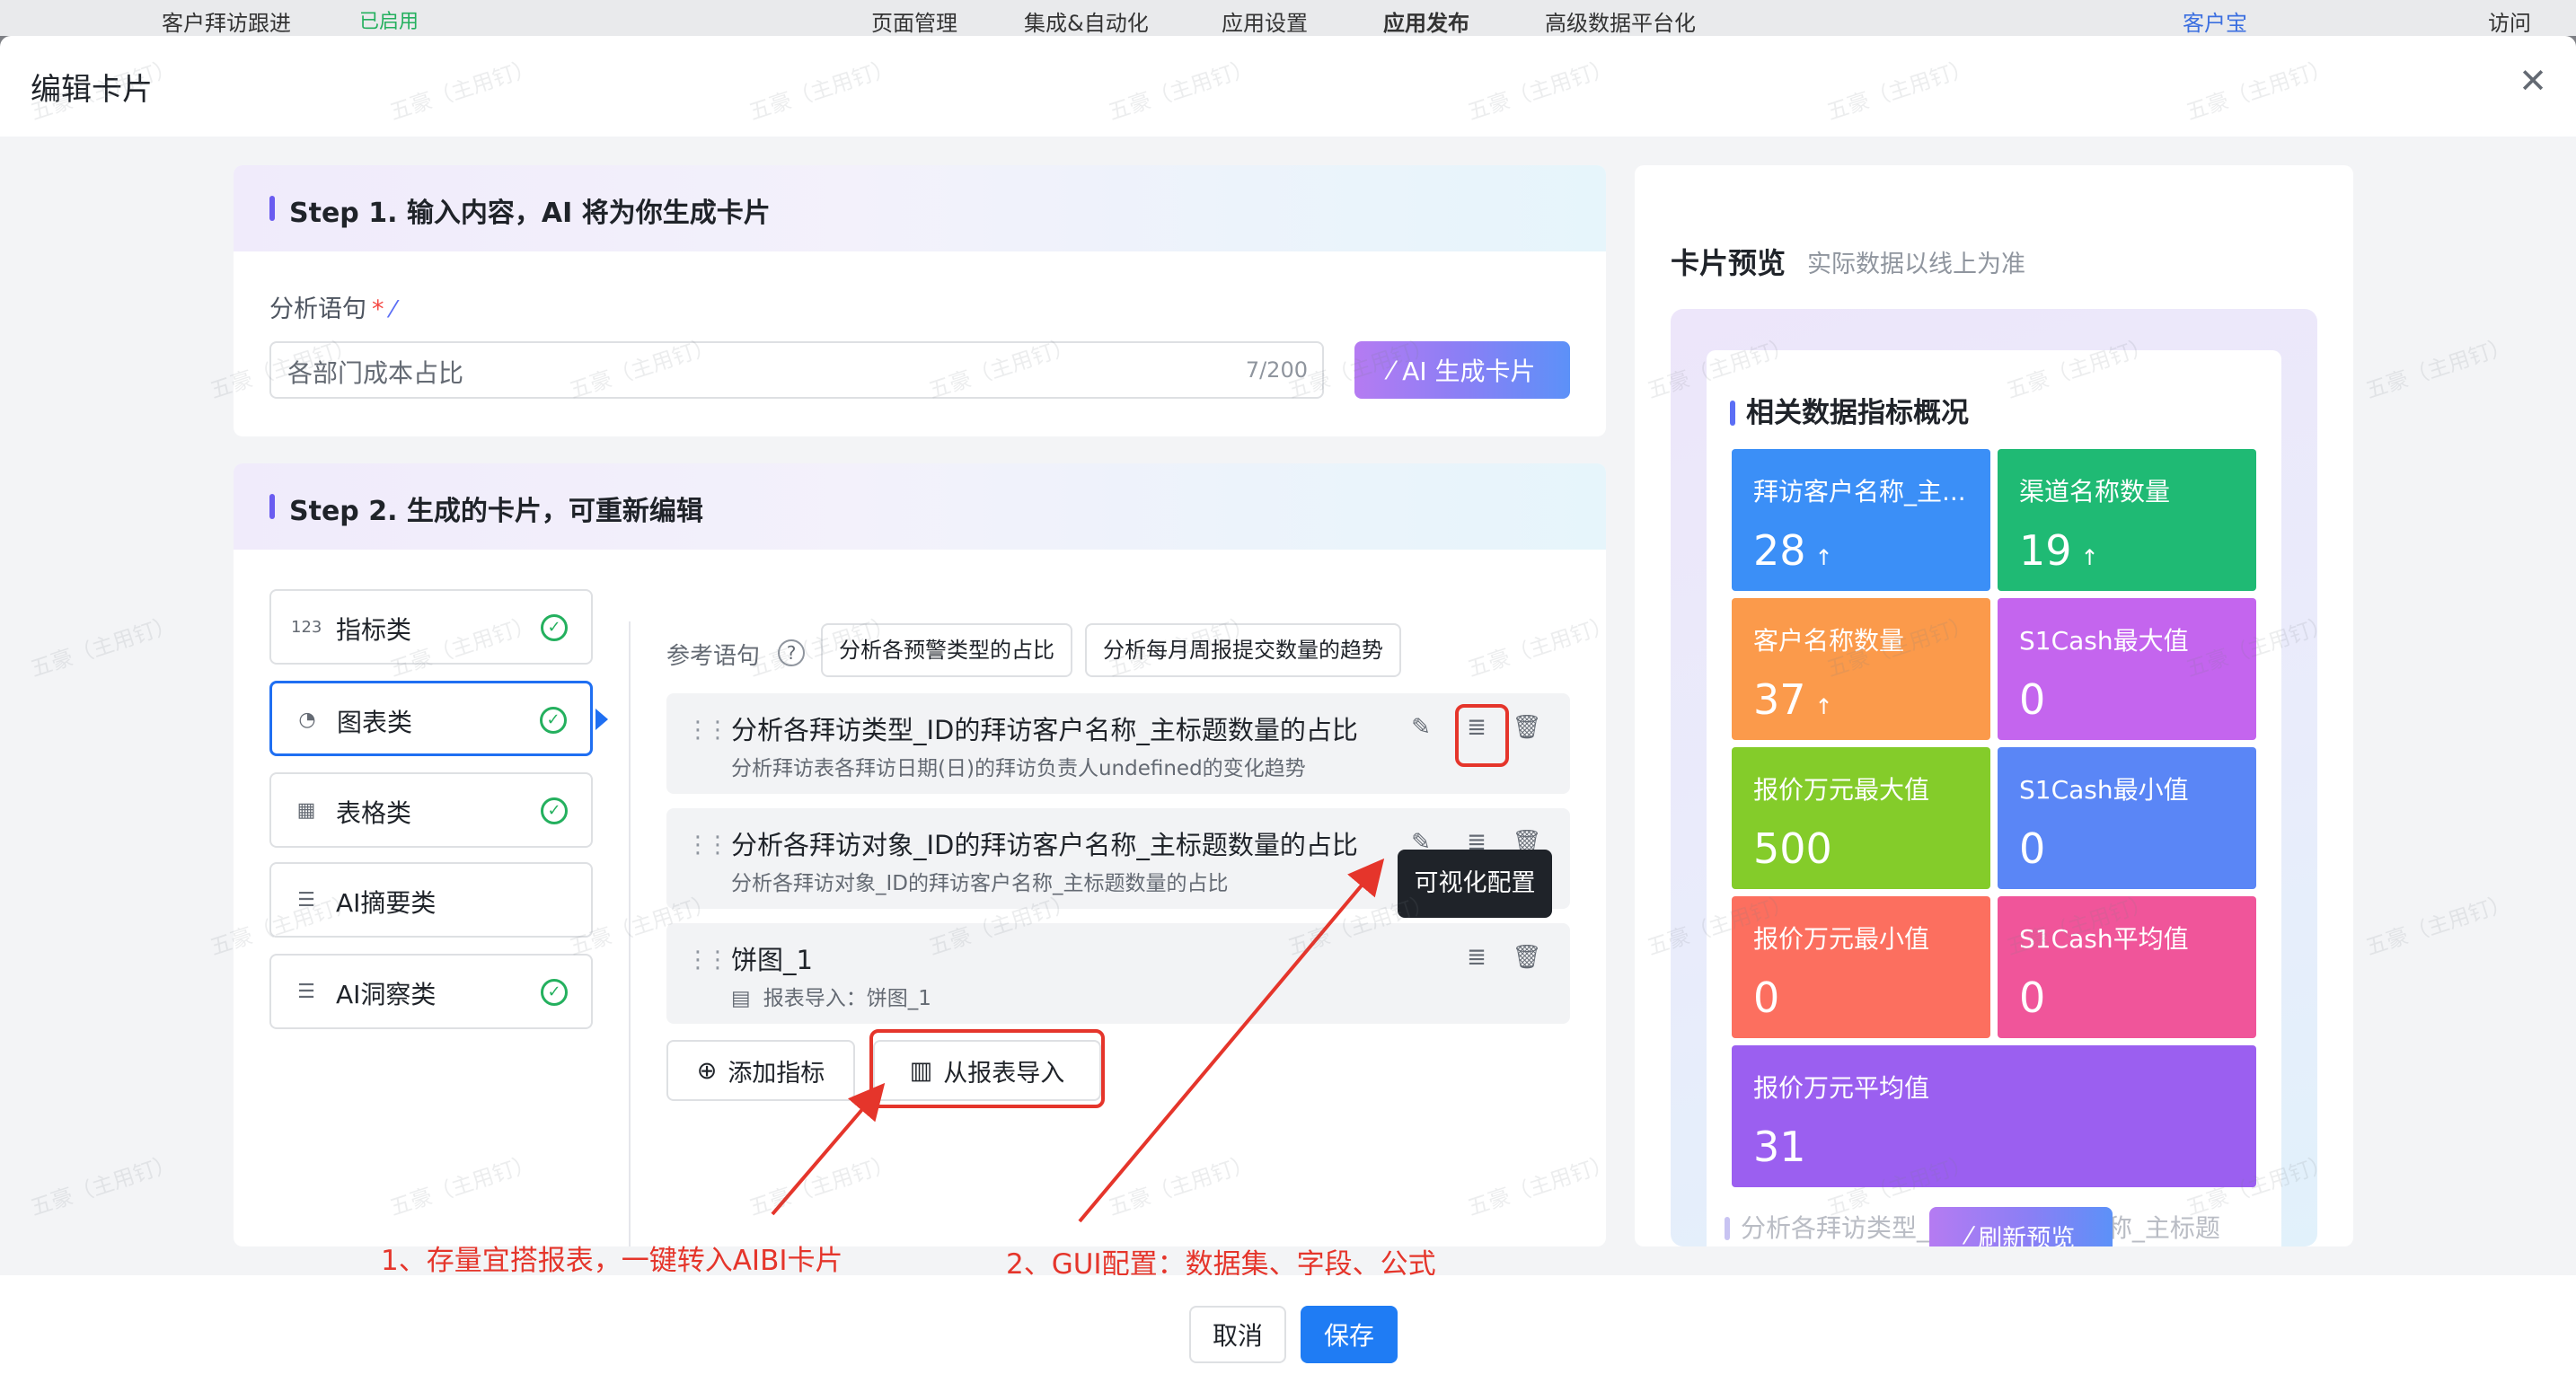 This screenshot has height=1383, width=2576. Describe the element at coordinates (1829, 641) in the screenshot. I see `metric-name: 客户名称数量` at that location.